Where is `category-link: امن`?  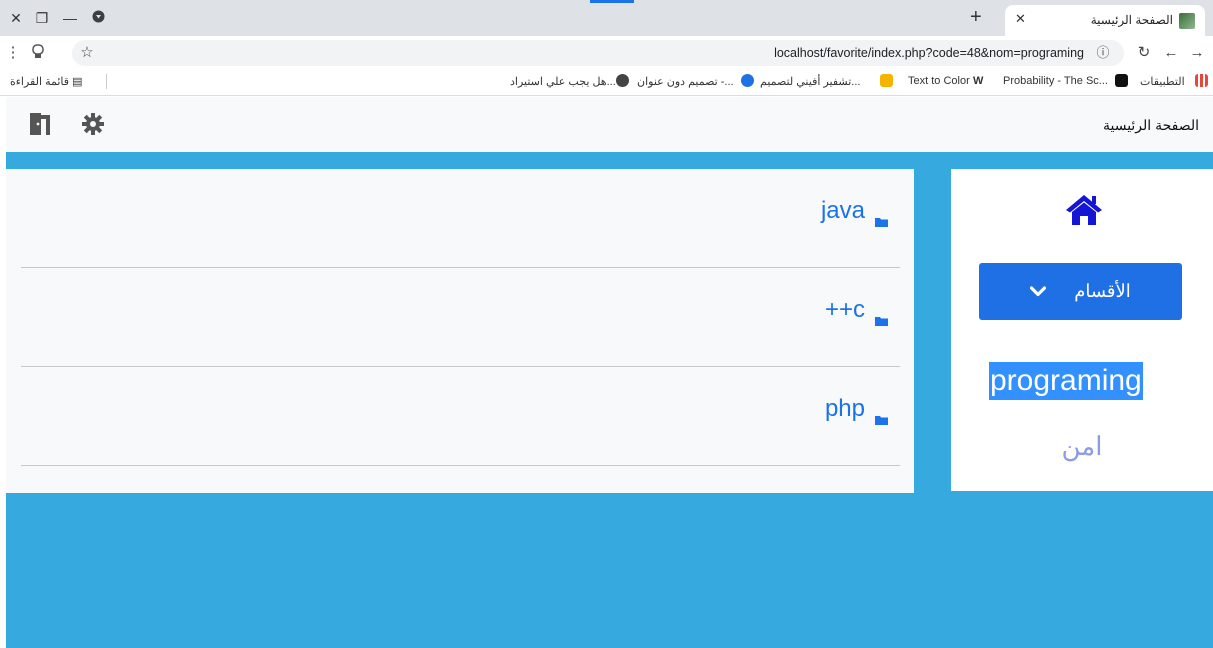
category-link: امن is located at coordinates (1082, 446).